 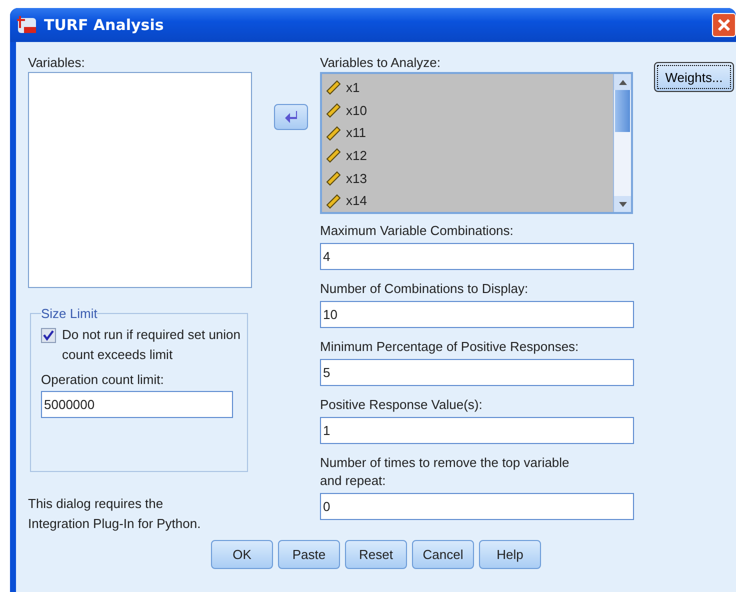 I want to click on scroll-bar, so click(x=622, y=143).